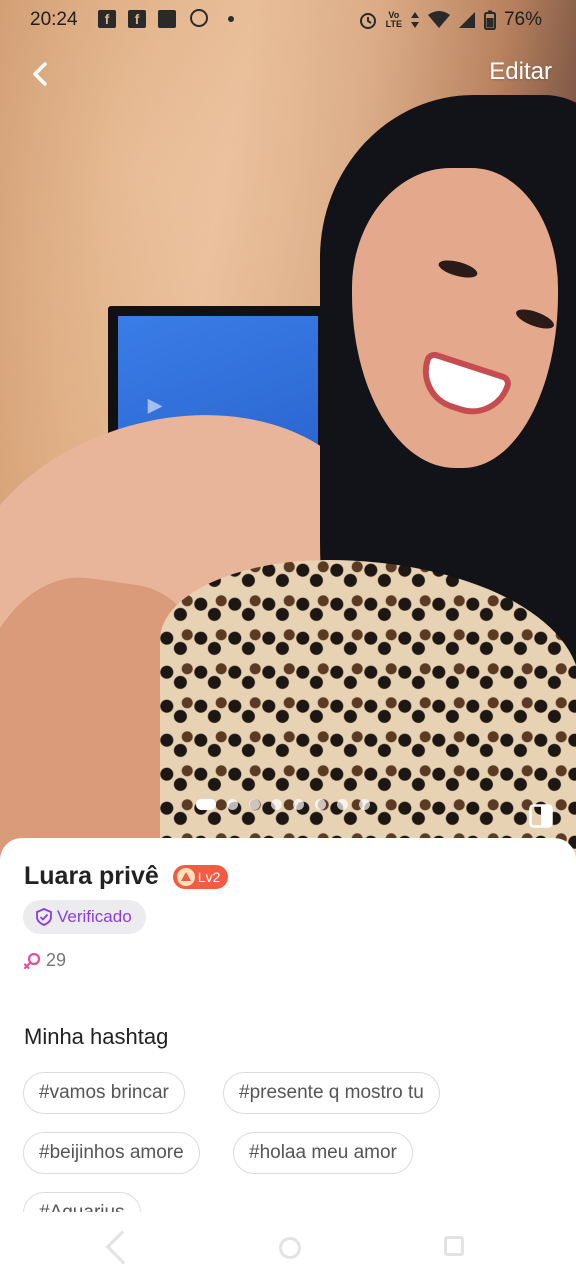 This screenshot has width=576, height=1280. Describe the element at coordinates (367, 21) in the screenshot. I see `alarm-icon` at that location.